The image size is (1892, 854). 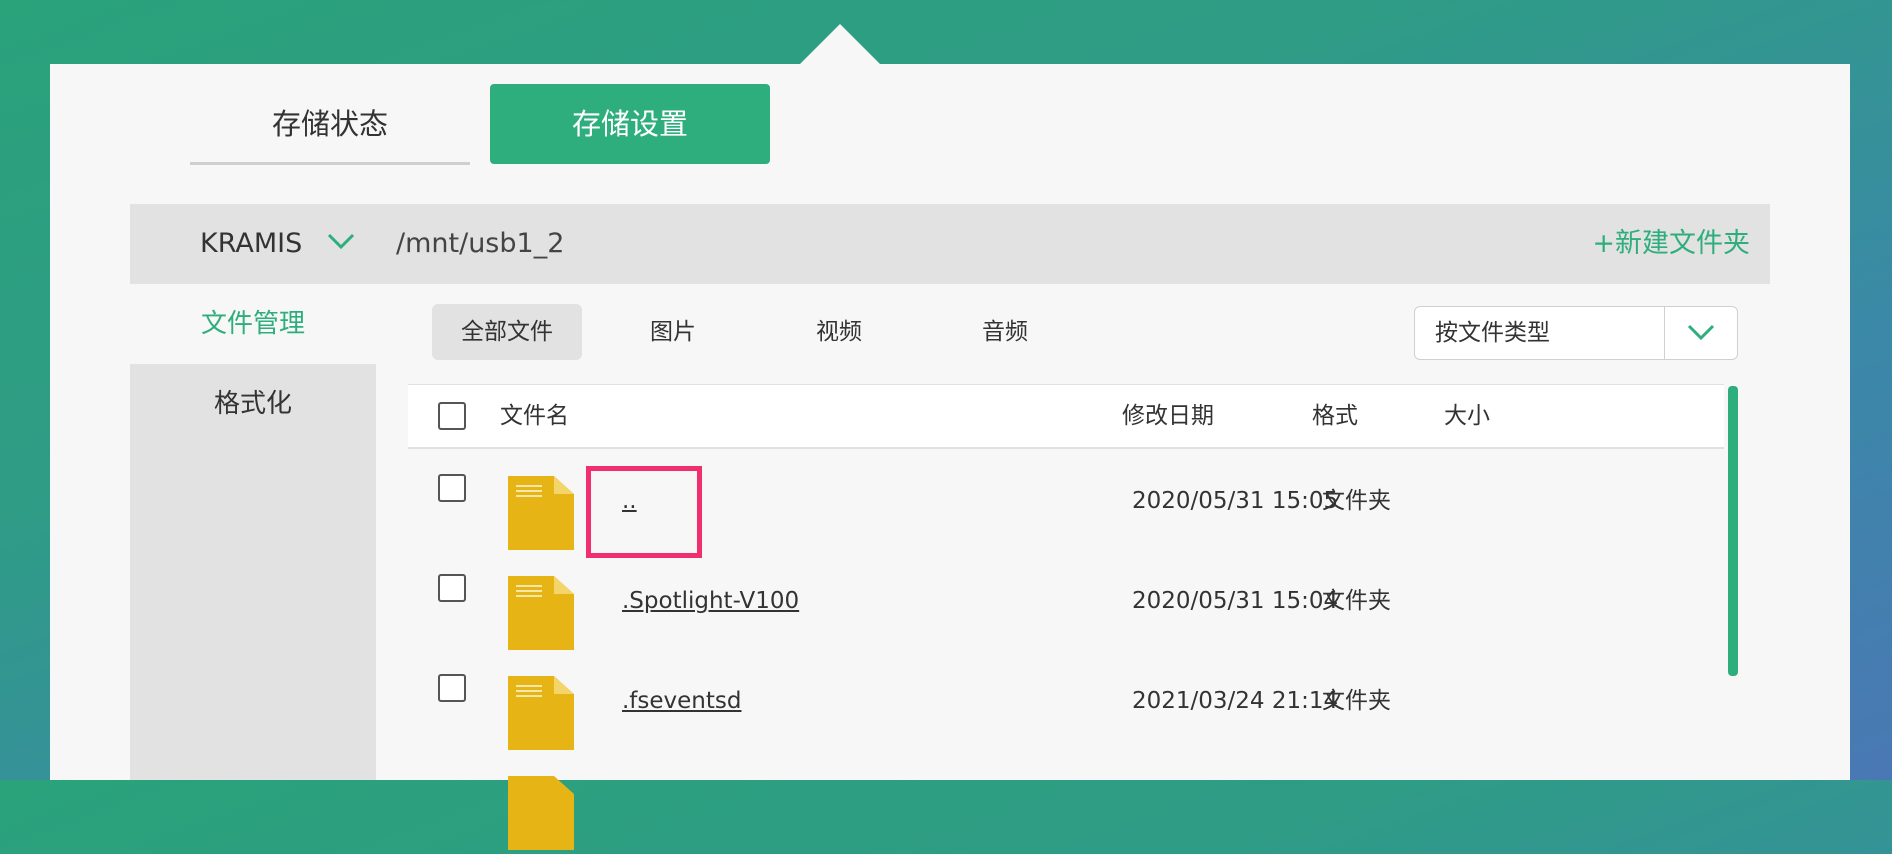 I want to click on filter-videos: 视频, so click(x=839, y=332).